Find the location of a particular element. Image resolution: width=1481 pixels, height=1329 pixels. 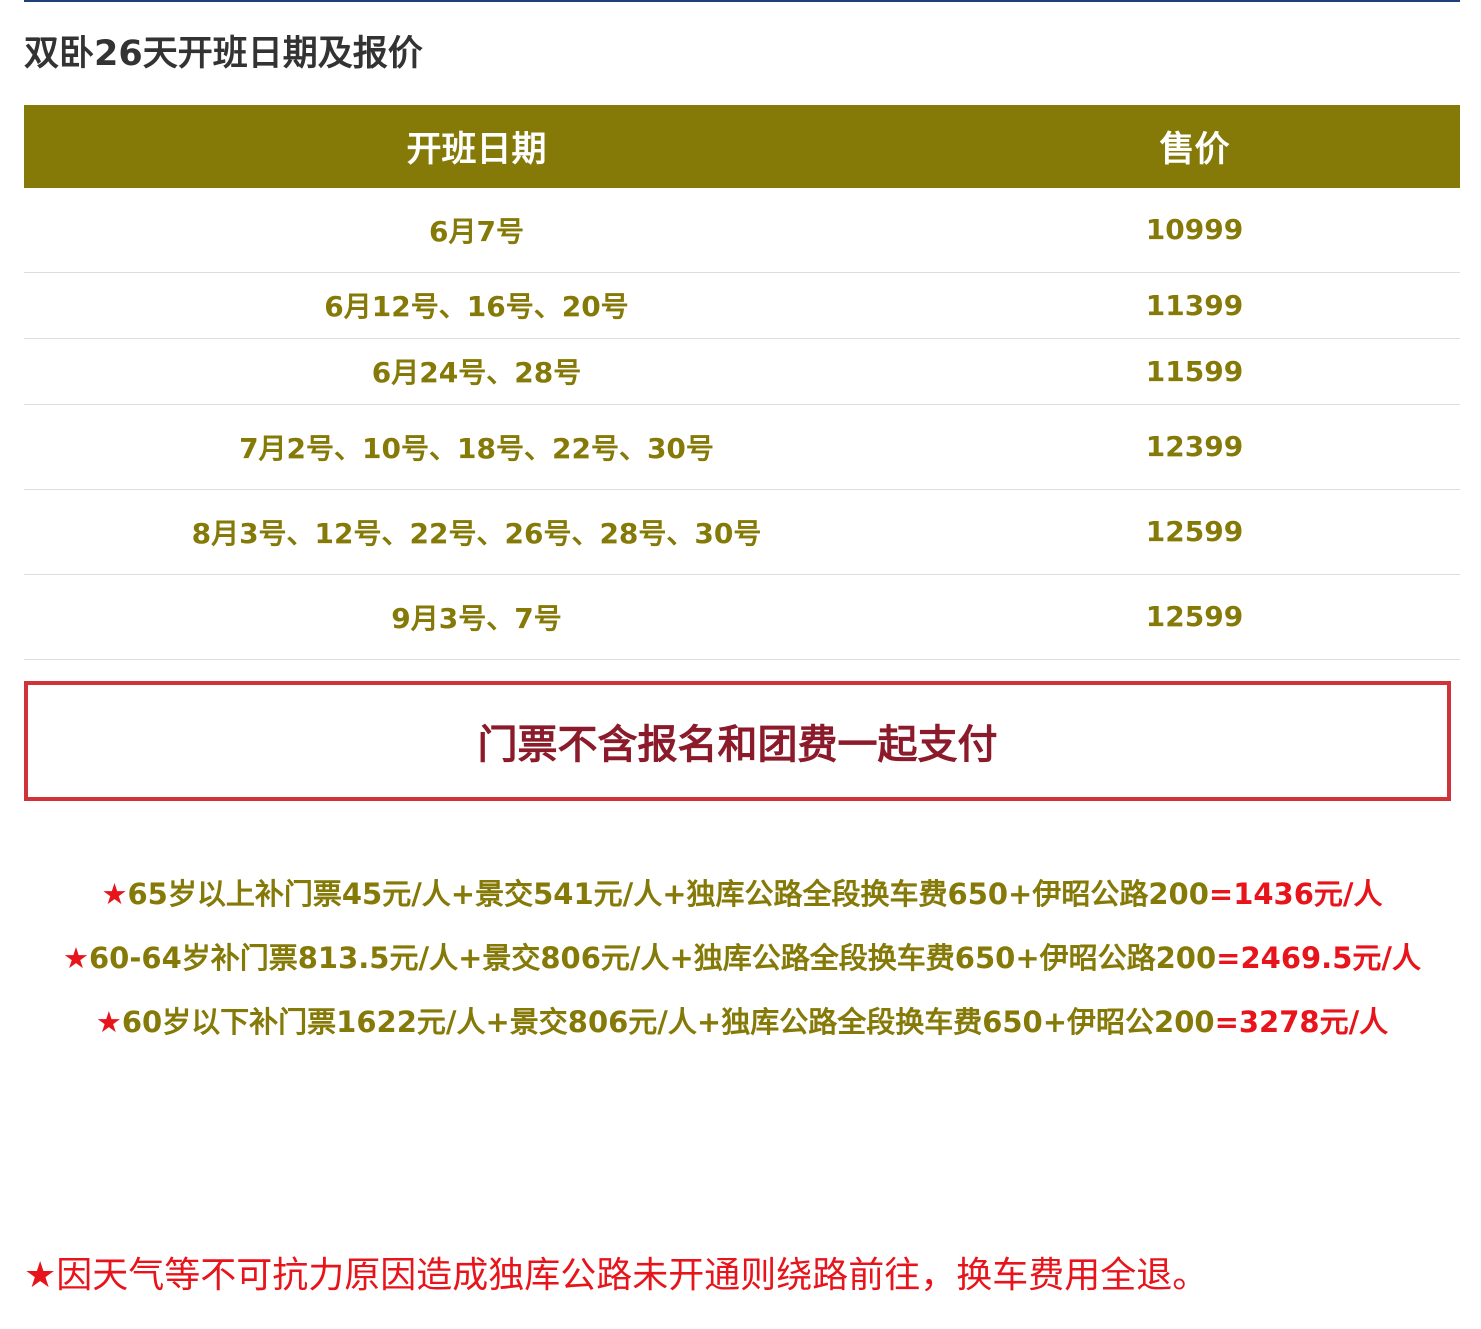

row-price: 12399 is located at coordinates (1194, 447).